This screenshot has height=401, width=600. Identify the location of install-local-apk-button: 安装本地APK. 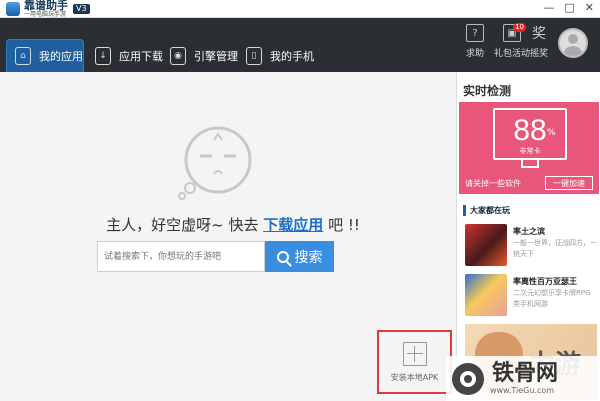
(414, 362).